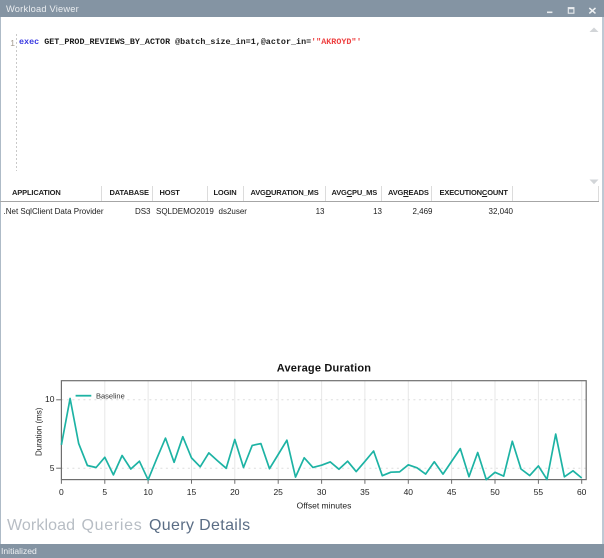 This screenshot has width=604, height=558. Describe the element at coordinates (278, 492) in the screenshot. I see `svg-text: 25` at that location.